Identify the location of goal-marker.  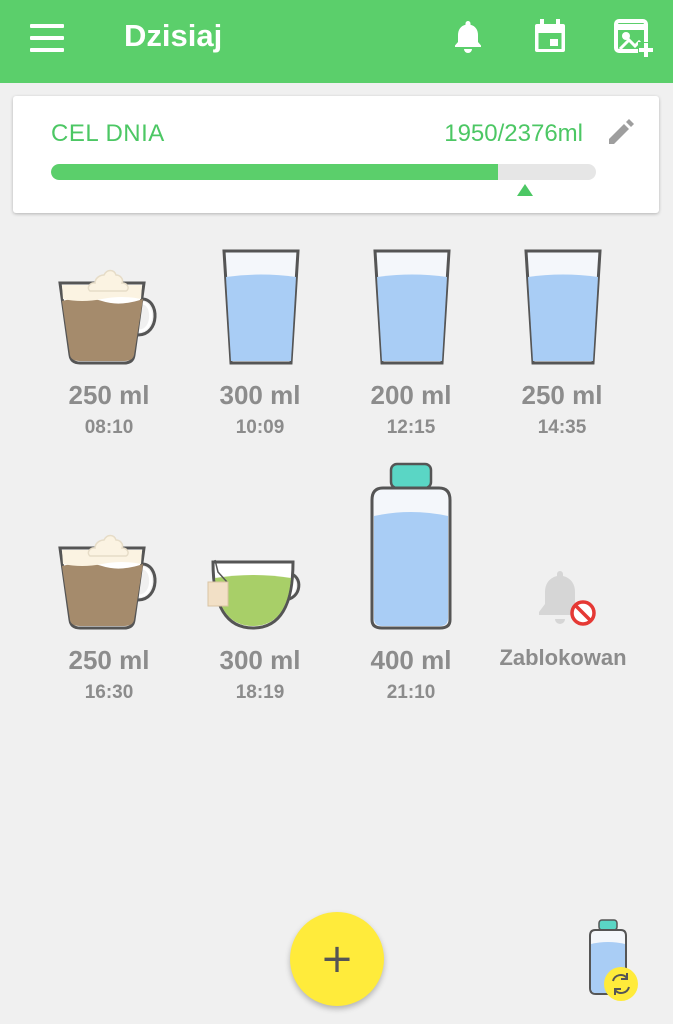
(525, 190).